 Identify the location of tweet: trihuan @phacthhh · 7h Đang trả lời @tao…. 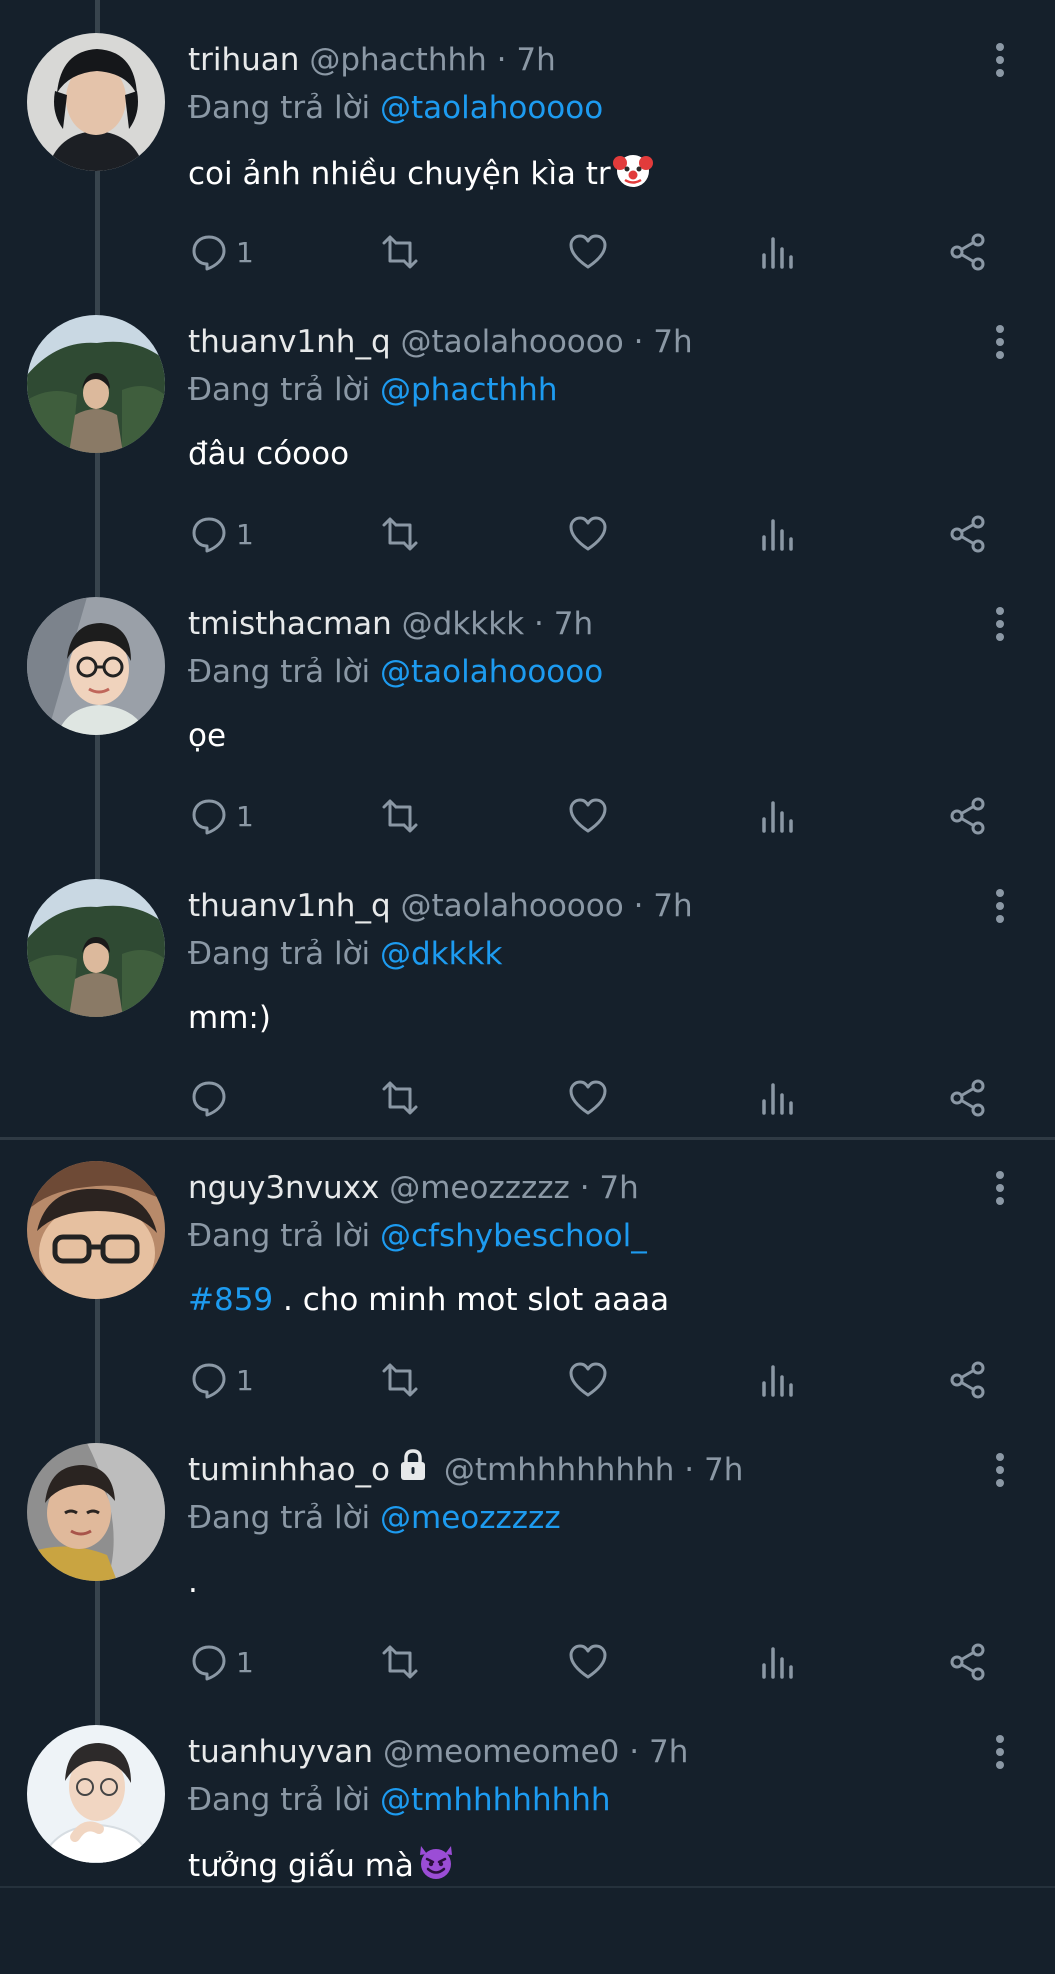
(527, 141).